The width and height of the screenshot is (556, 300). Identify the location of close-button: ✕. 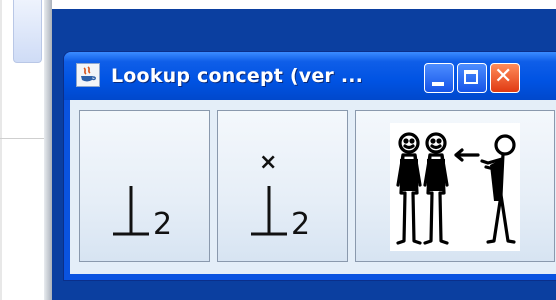
(505, 78).